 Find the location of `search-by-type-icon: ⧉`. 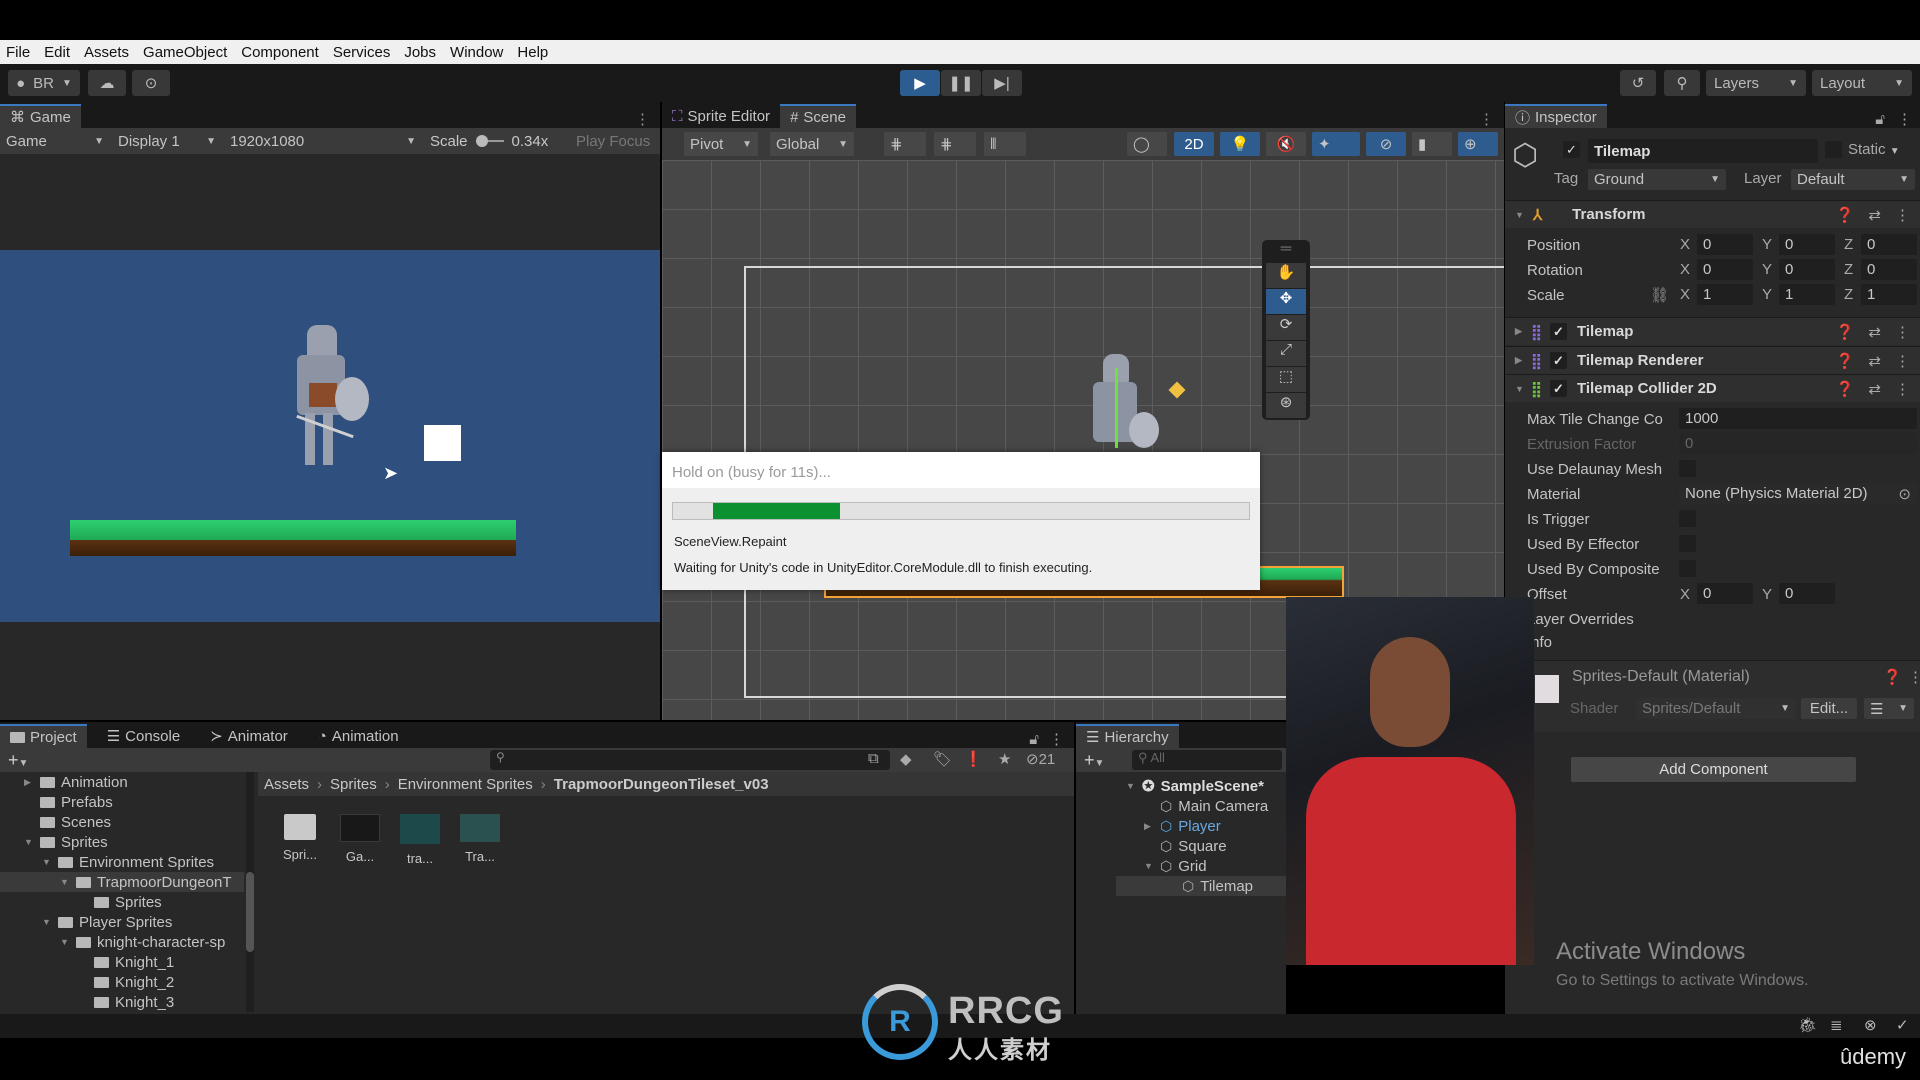

search-by-type-icon: ⧉ is located at coordinates (873, 758).